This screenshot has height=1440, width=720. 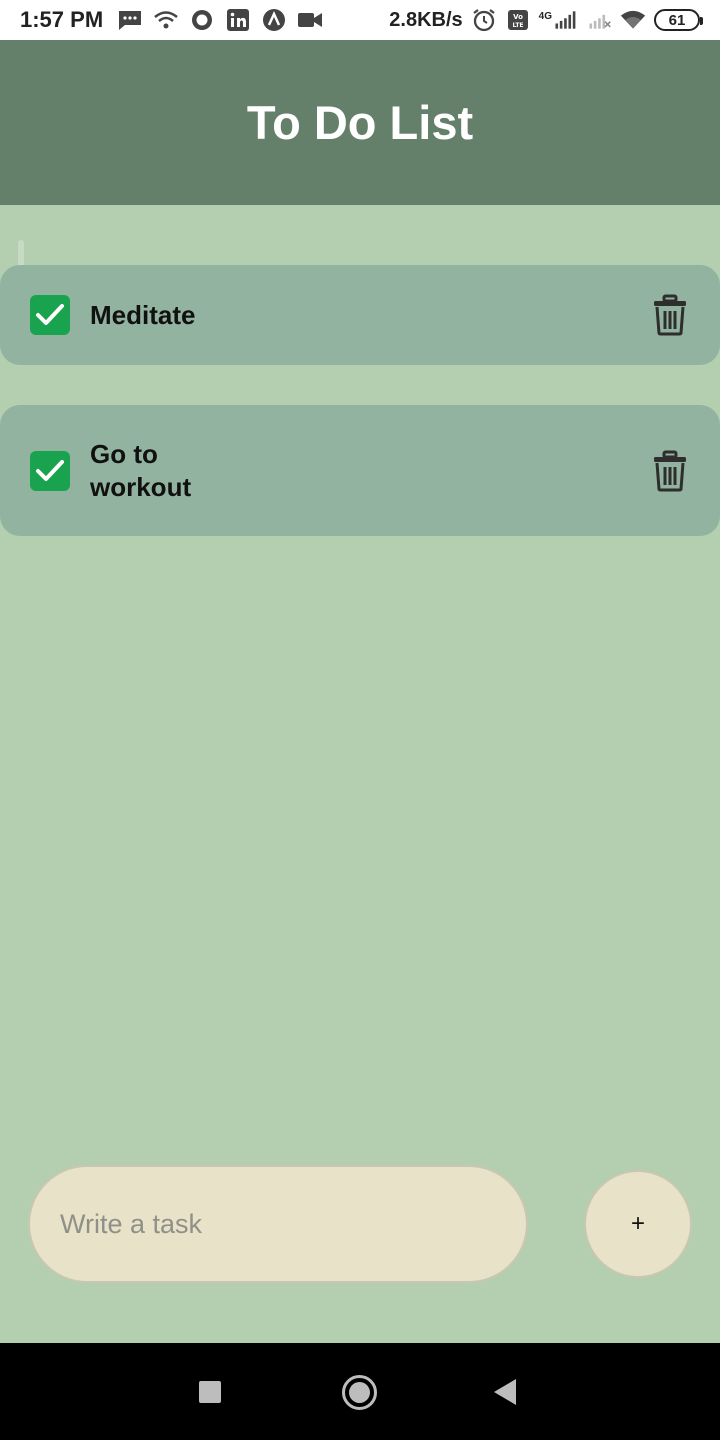 I want to click on alarm-icon, so click(x=483, y=20).